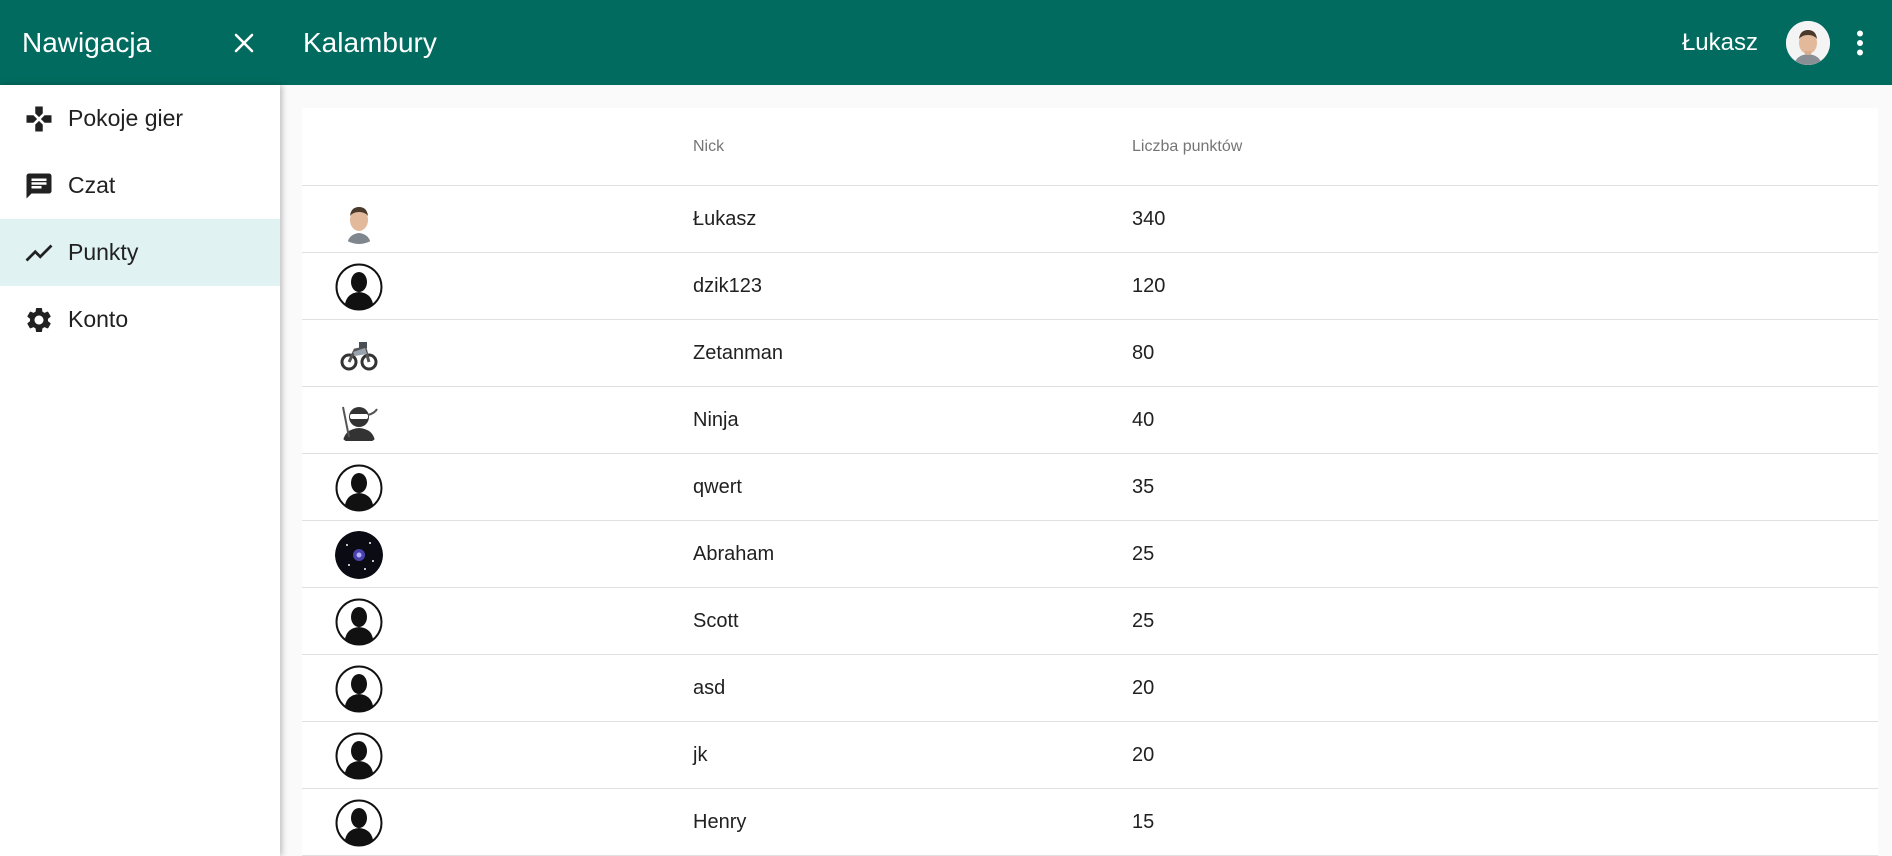 The width and height of the screenshot is (1892, 856). What do you see at coordinates (39, 119) in the screenshot?
I see `gamepad-icon` at bounding box center [39, 119].